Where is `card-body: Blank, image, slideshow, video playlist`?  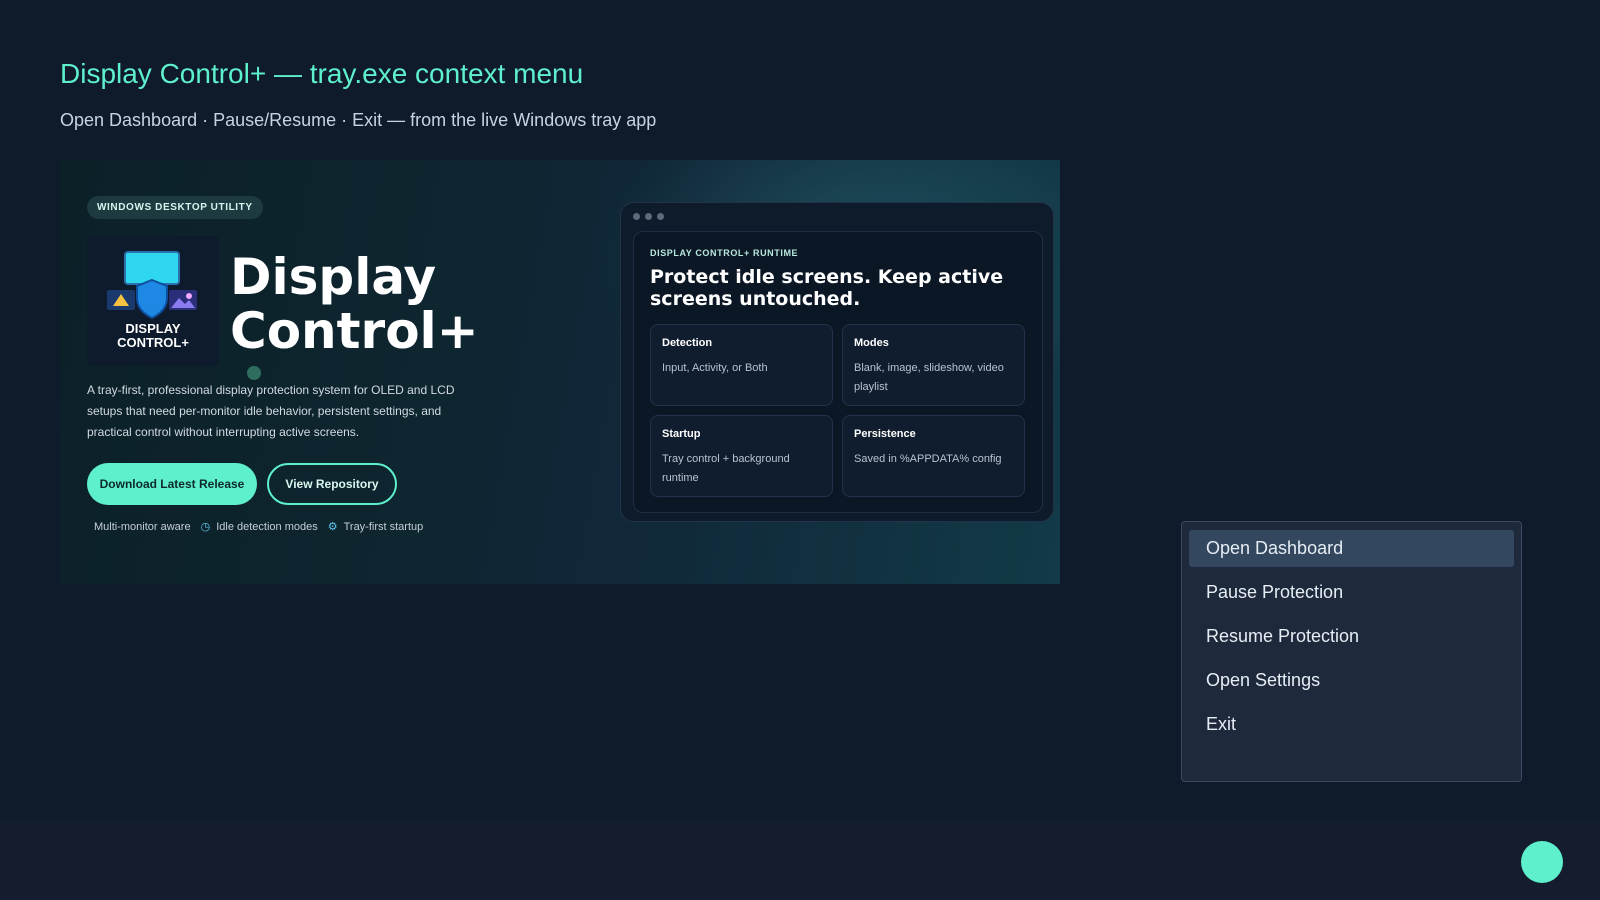 card-body: Blank, image, slideshow, video playlist is located at coordinates (929, 377).